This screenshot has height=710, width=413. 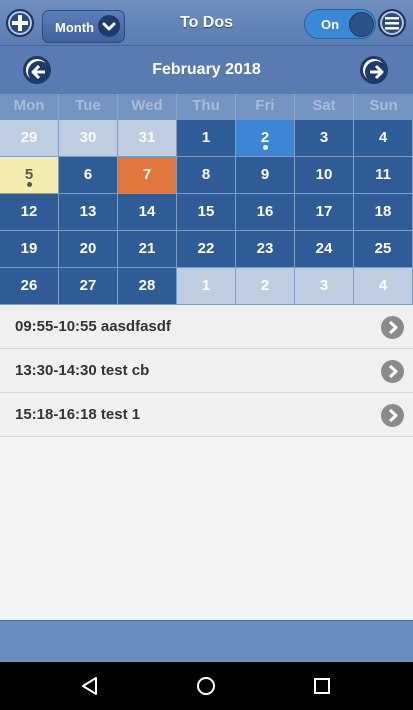 I want to click on footer-bar, so click(x=206, y=641).